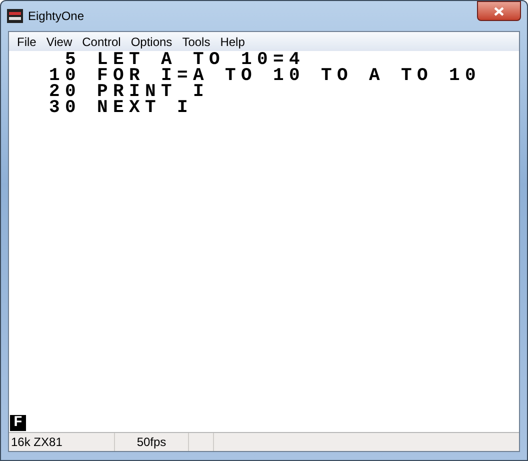  What do you see at coordinates (64, 92) in the screenshot?
I see `line-number: 20` at bounding box center [64, 92].